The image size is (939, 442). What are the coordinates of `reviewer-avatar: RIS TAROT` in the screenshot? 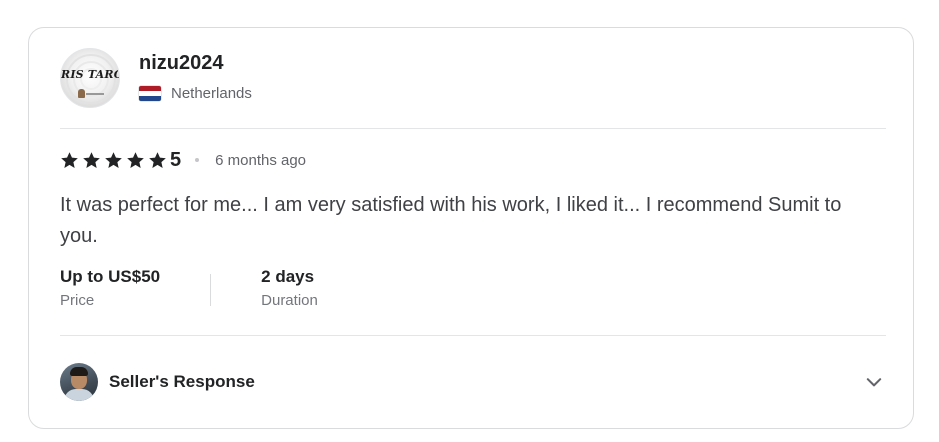 It's located at (90, 78).